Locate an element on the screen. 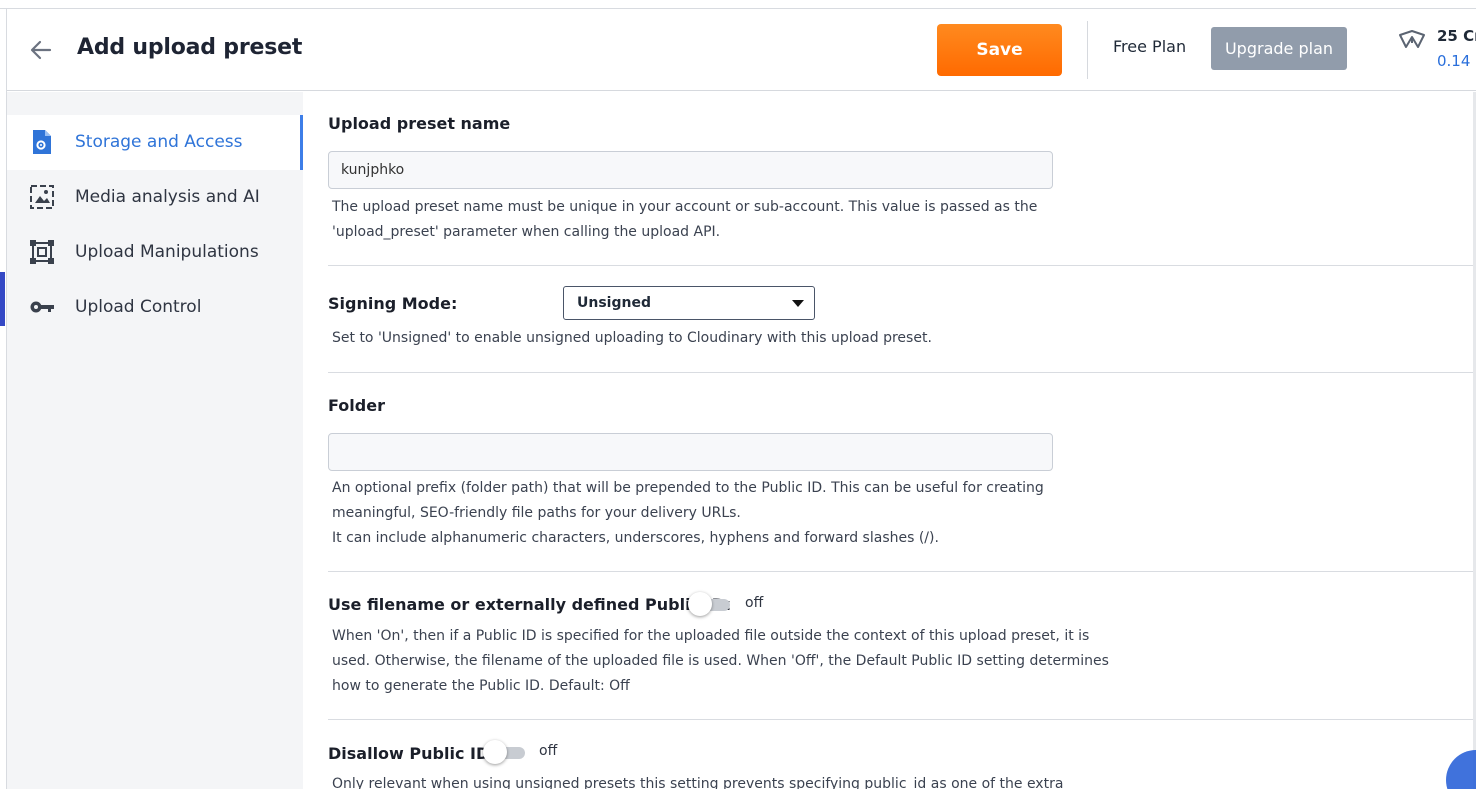 This screenshot has width=1476, height=789. sidebar-item-upload-manipulations: Upload Manipulations is located at coordinates (155, 252).